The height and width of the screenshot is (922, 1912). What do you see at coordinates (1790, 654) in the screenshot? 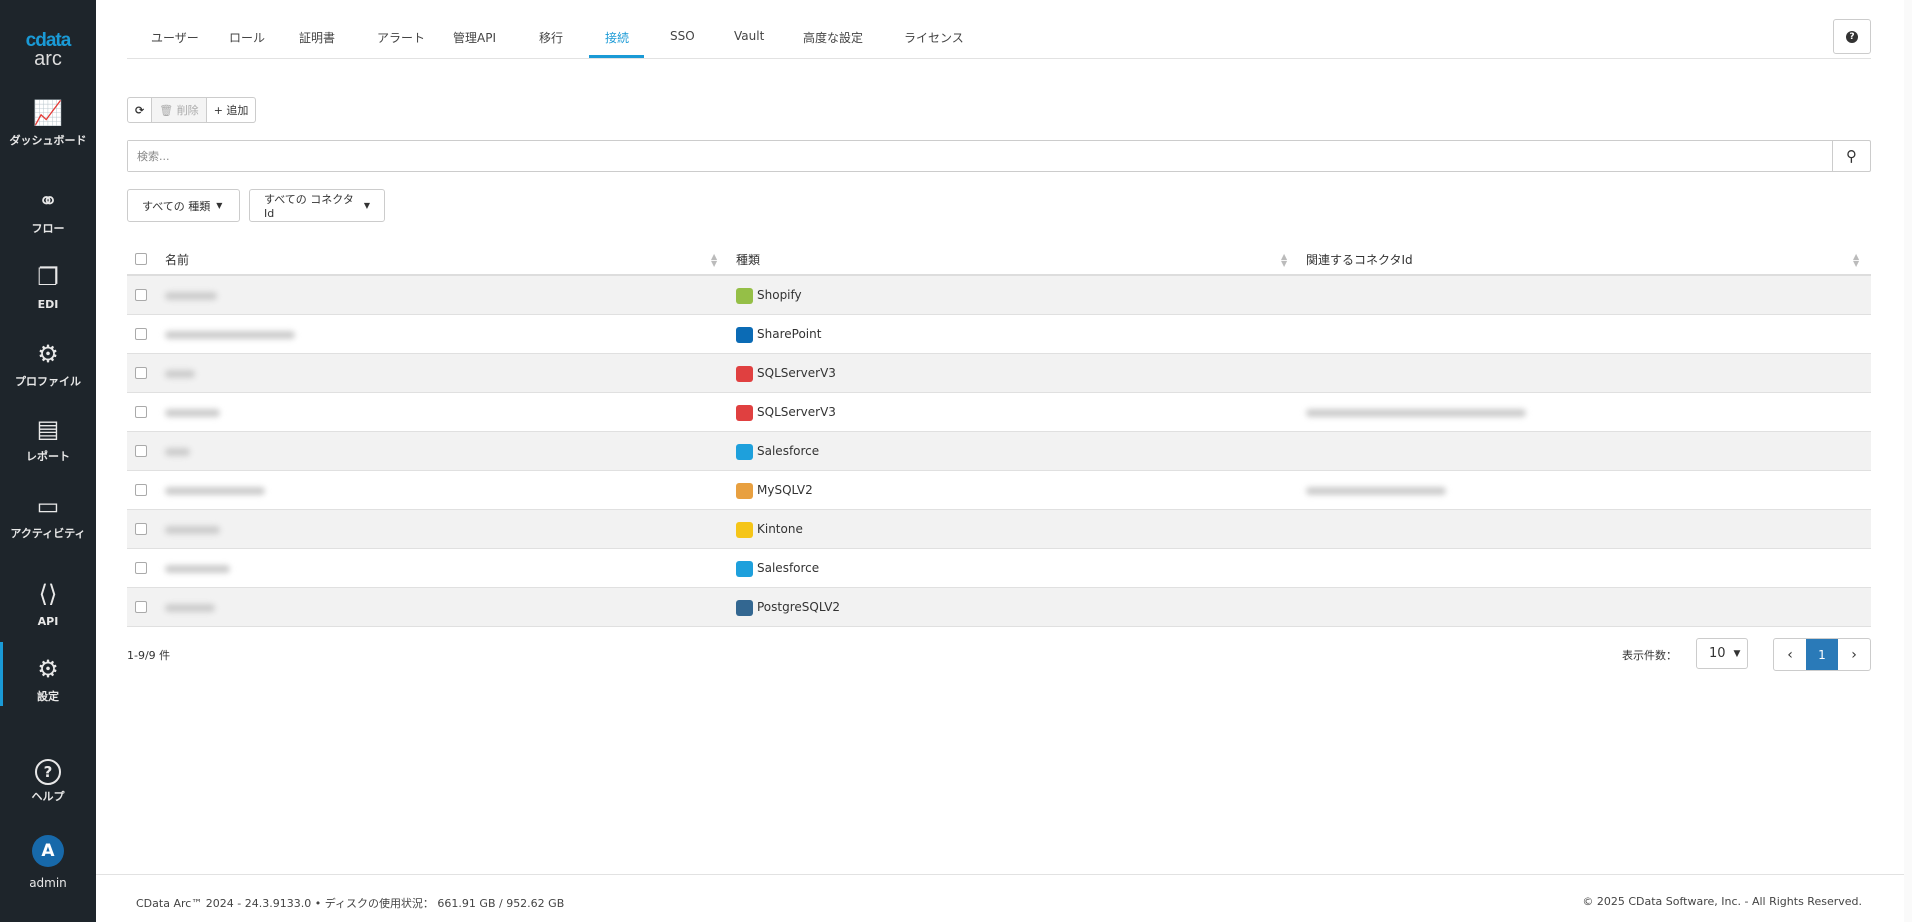
I see `prev-page-button: ‹` at bounding box center [1790, 654].